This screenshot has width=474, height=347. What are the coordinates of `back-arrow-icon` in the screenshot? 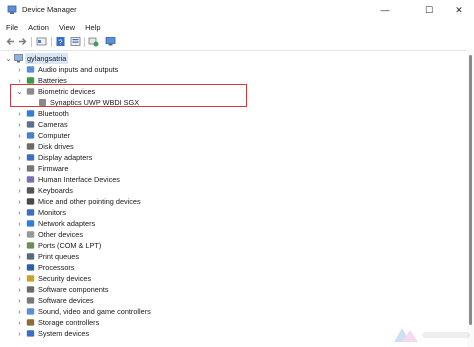 It's located at (10, 41).